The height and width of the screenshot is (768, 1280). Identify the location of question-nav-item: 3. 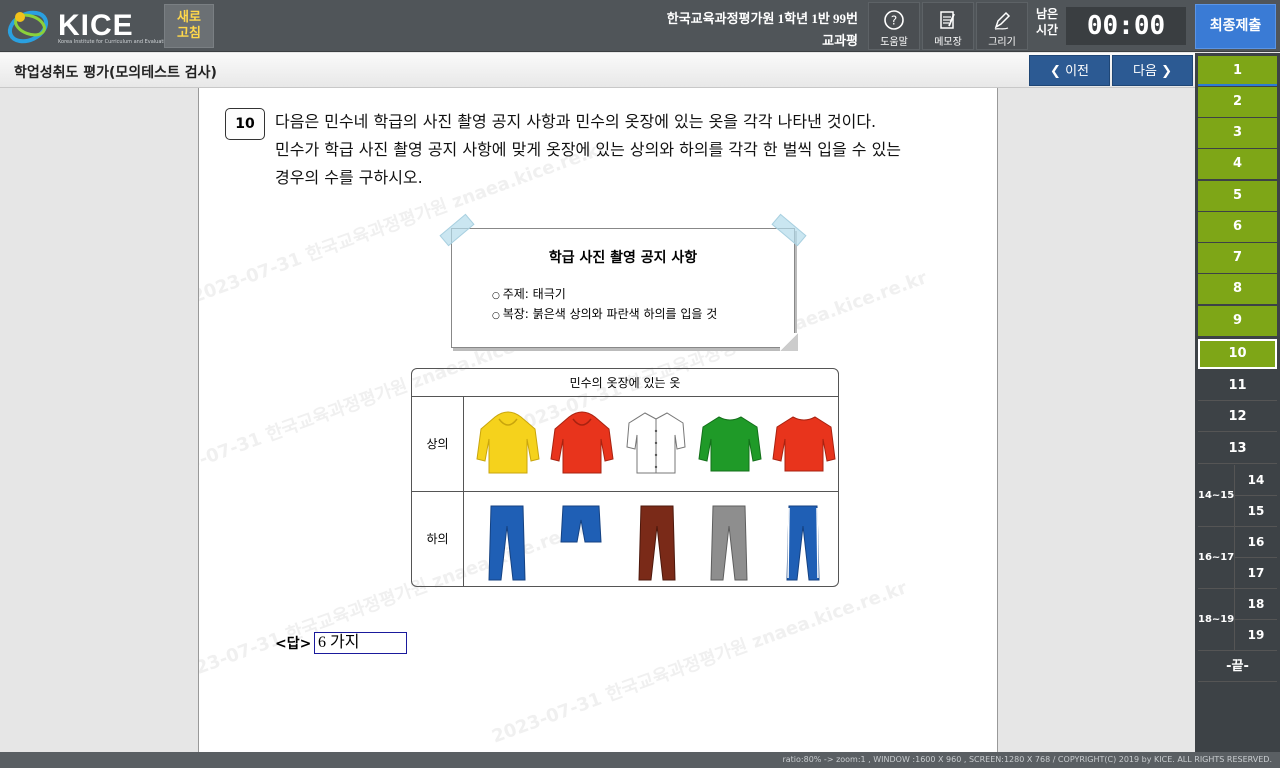
(1237, 133).